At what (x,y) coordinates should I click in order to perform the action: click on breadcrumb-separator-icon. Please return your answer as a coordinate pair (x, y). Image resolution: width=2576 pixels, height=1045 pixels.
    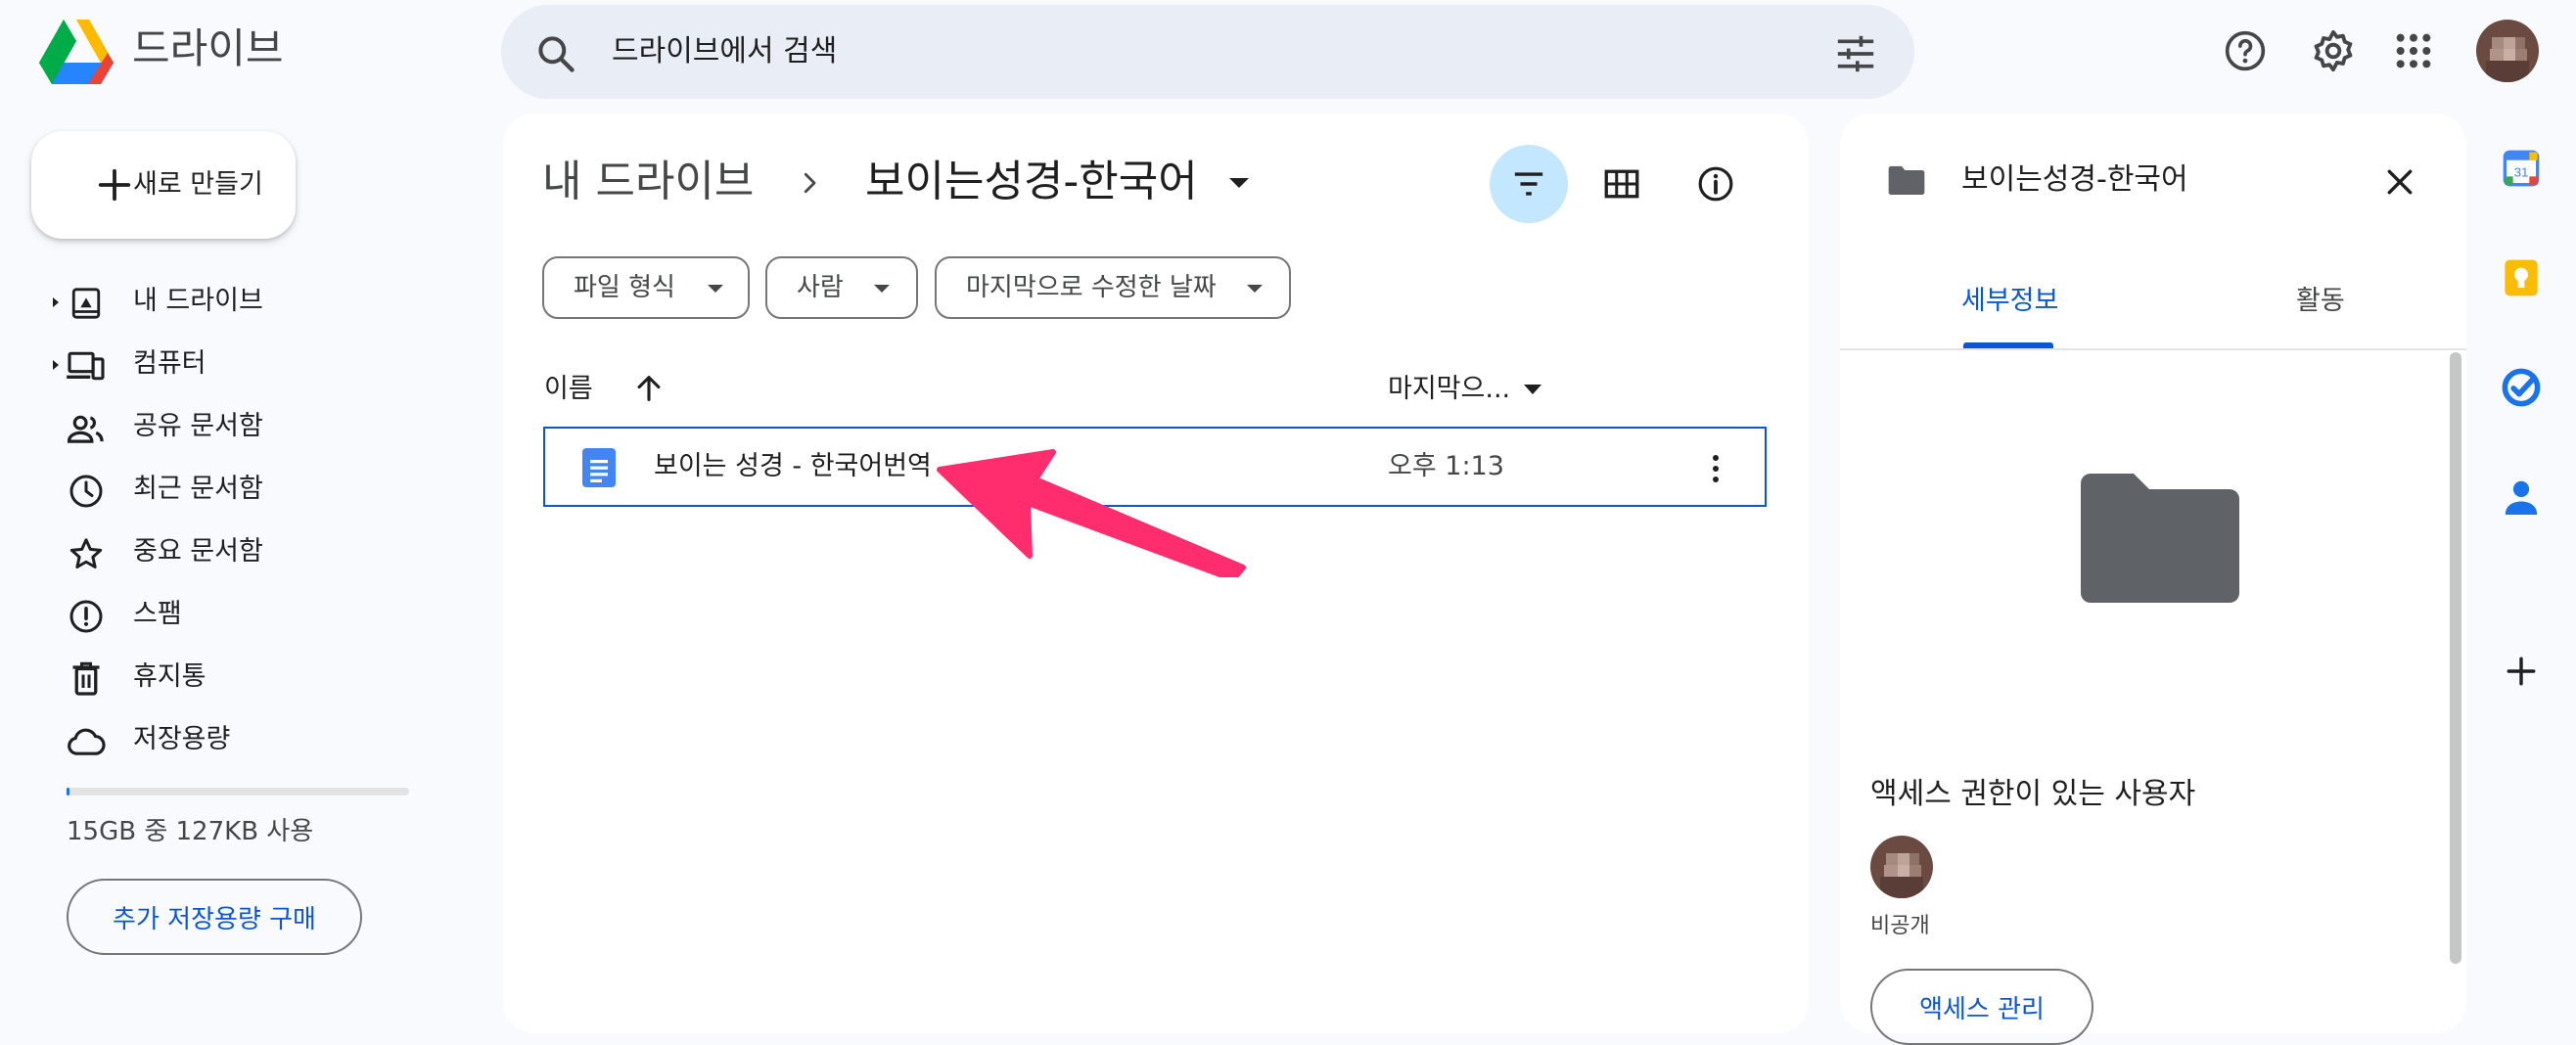
    Looking at the image, I should click on (810, 183).